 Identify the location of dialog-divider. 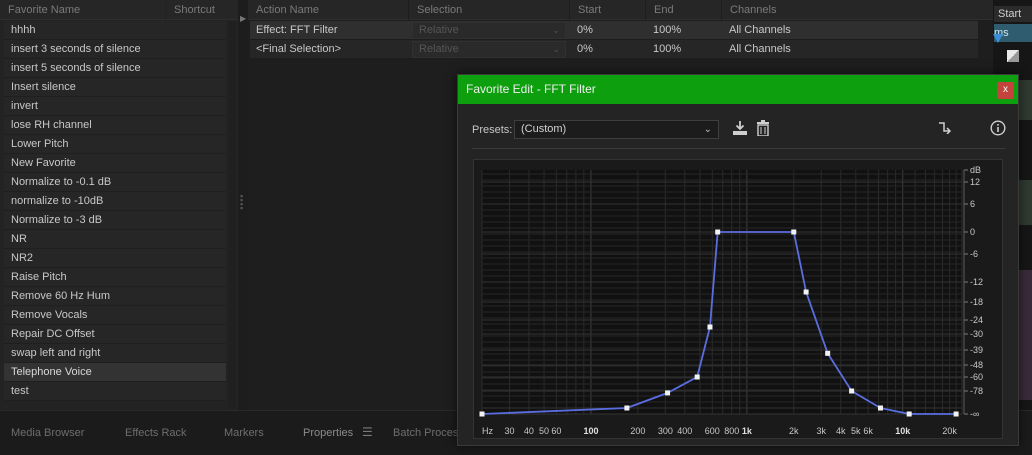
(738, 148).